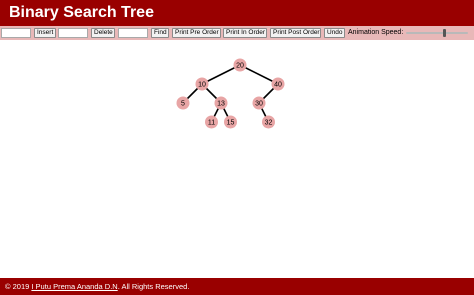  Describe the element at coordinates (196, 33) in the screenshot. I see `print-preorder-button: Print Pre Order` at that location.